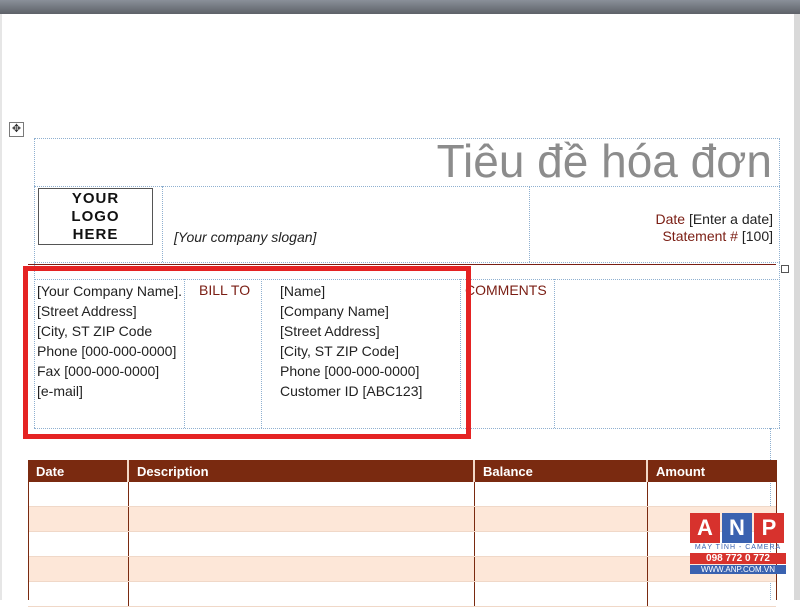 The height and width of the screenshot is (607, 800). I want to click on page-right-edge, so click(797, 307).